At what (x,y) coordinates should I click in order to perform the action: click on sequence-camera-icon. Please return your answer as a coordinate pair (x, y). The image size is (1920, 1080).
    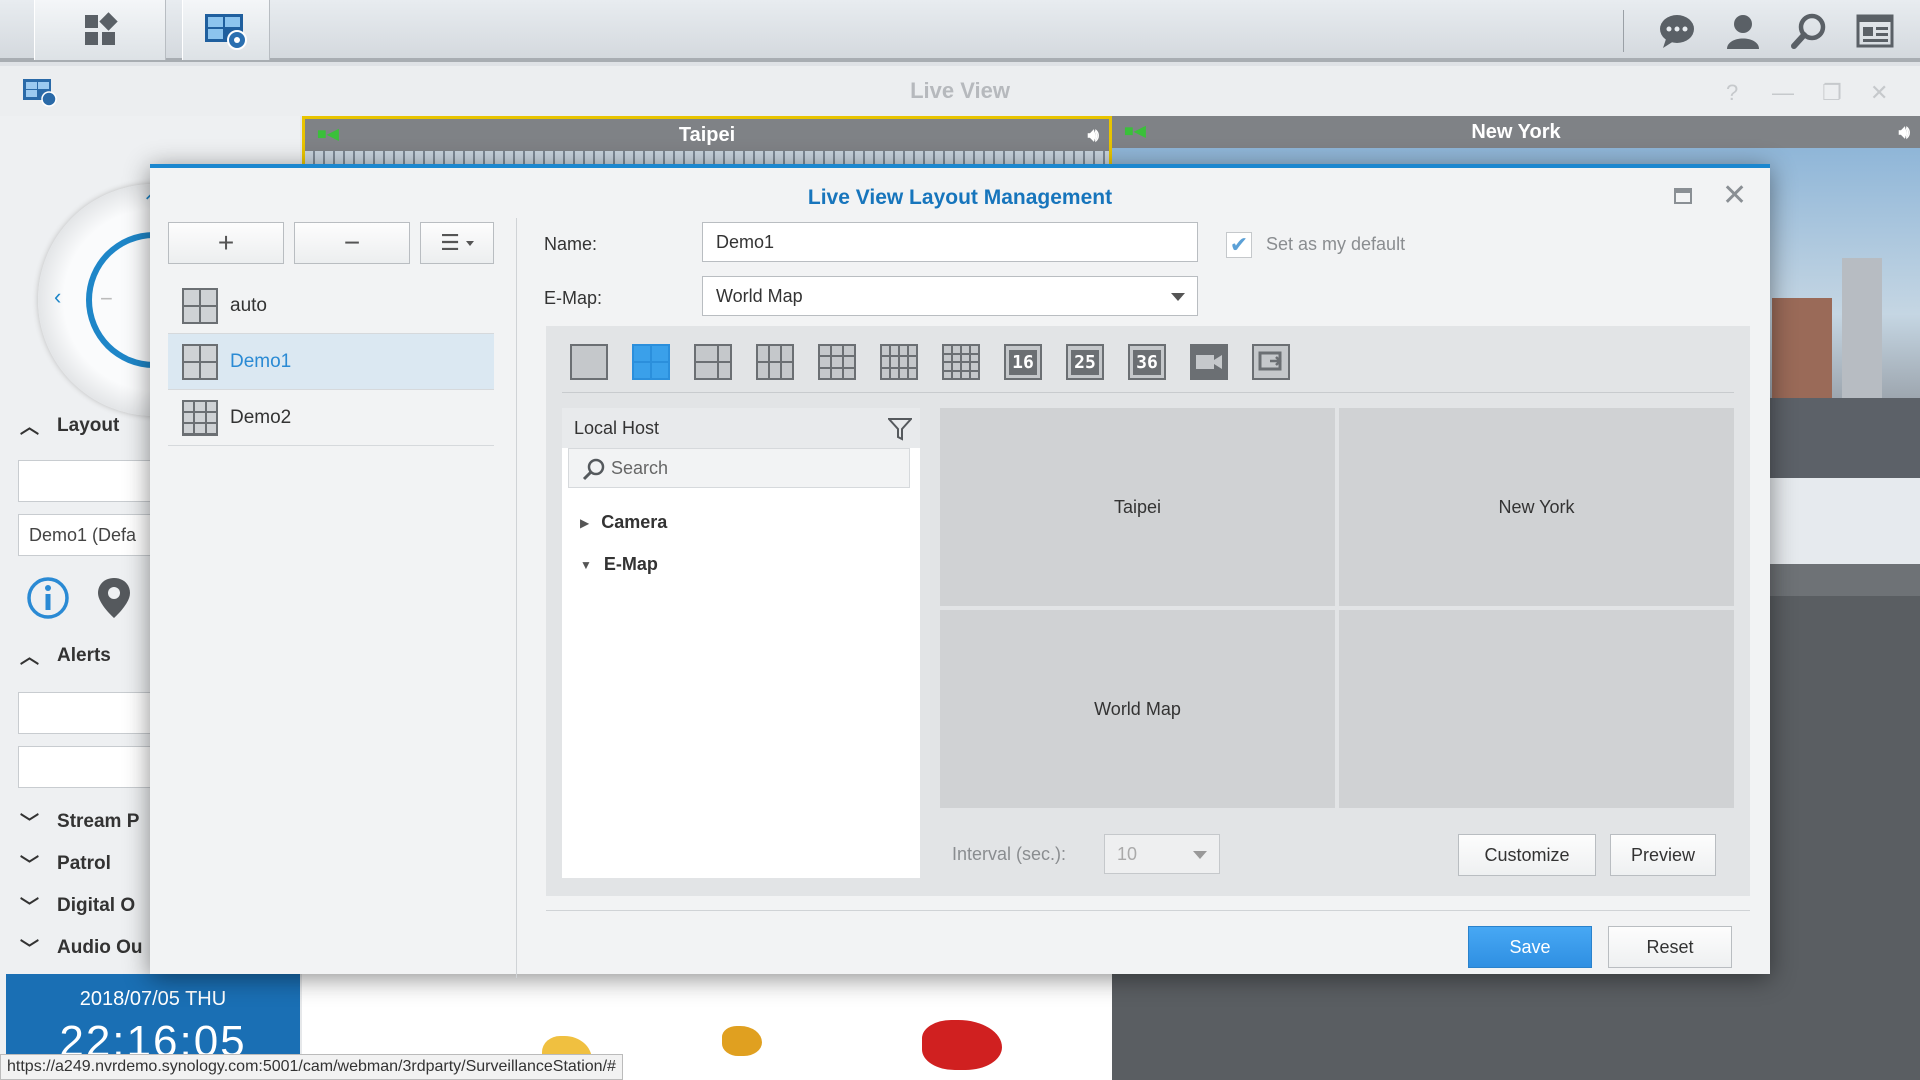
    Looking at the image, I should click on (1209, 362).